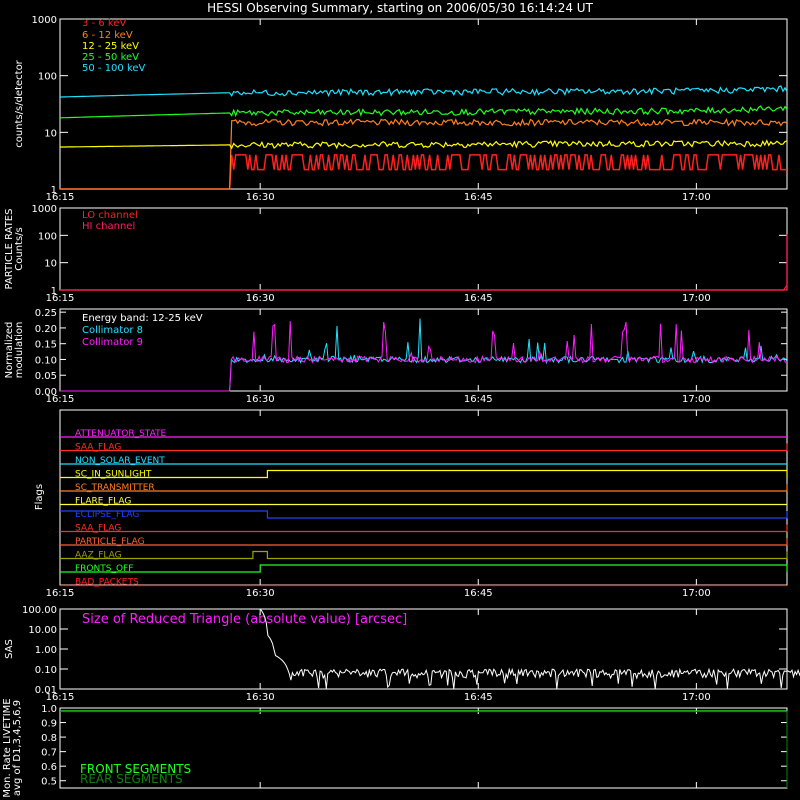 The width and height of the screenshot is (800, 800). What do you see at coordinates (104, 23) in the screenshot?
I see `legend-3-6kev: 3 - 6 keV` at bounding box center [104, 23].